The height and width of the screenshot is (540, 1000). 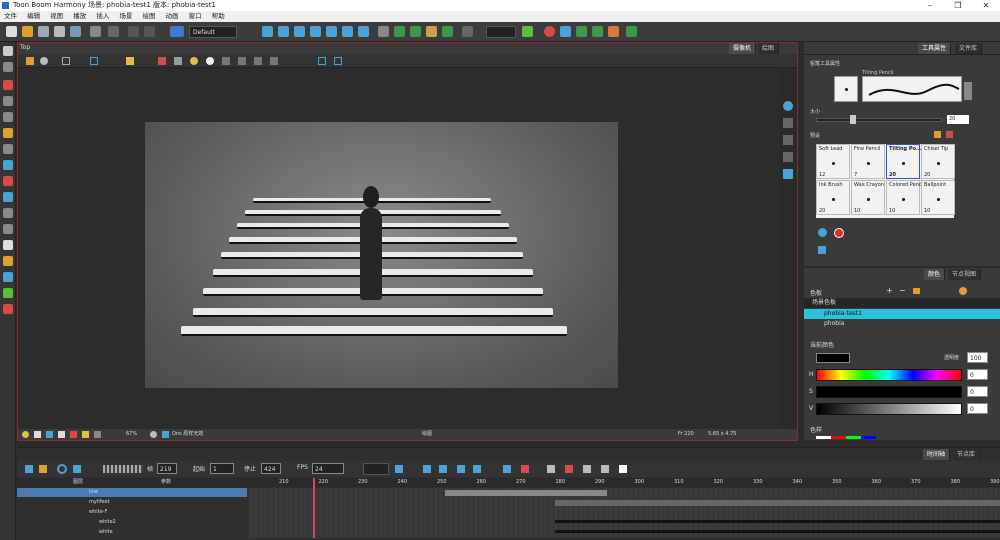 What do you see at coordinates (79, 16) in the screenshot?
I see `menu-play: 播放` at bounding box center [79, 16].